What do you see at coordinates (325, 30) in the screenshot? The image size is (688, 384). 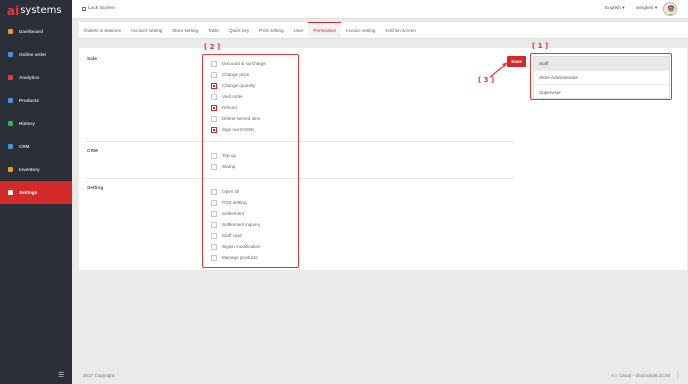 I see `tab-permission: Permission` at bounding box center [325, 30].